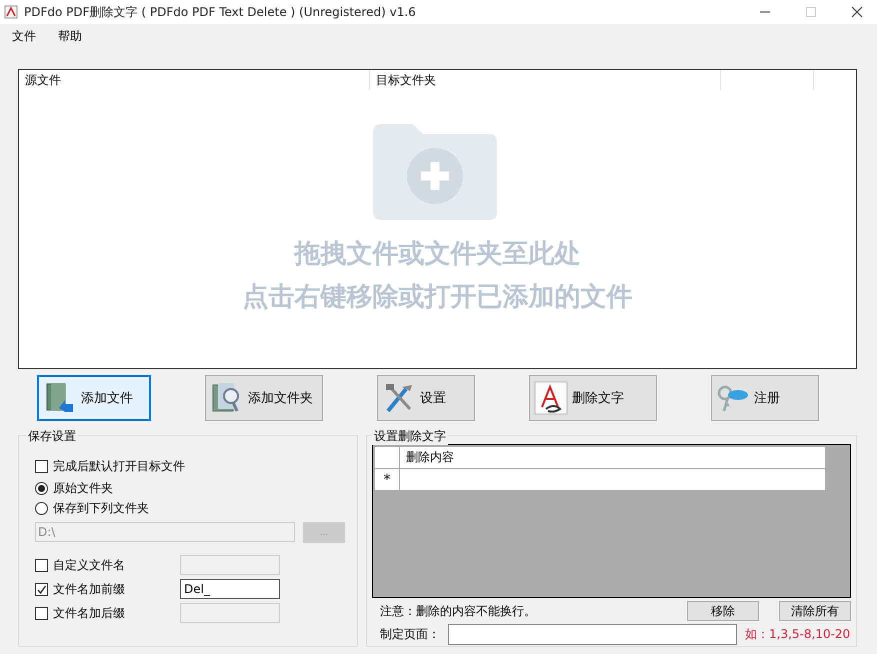  I want to click on toolbar-button: 注册, so click(765, 398).